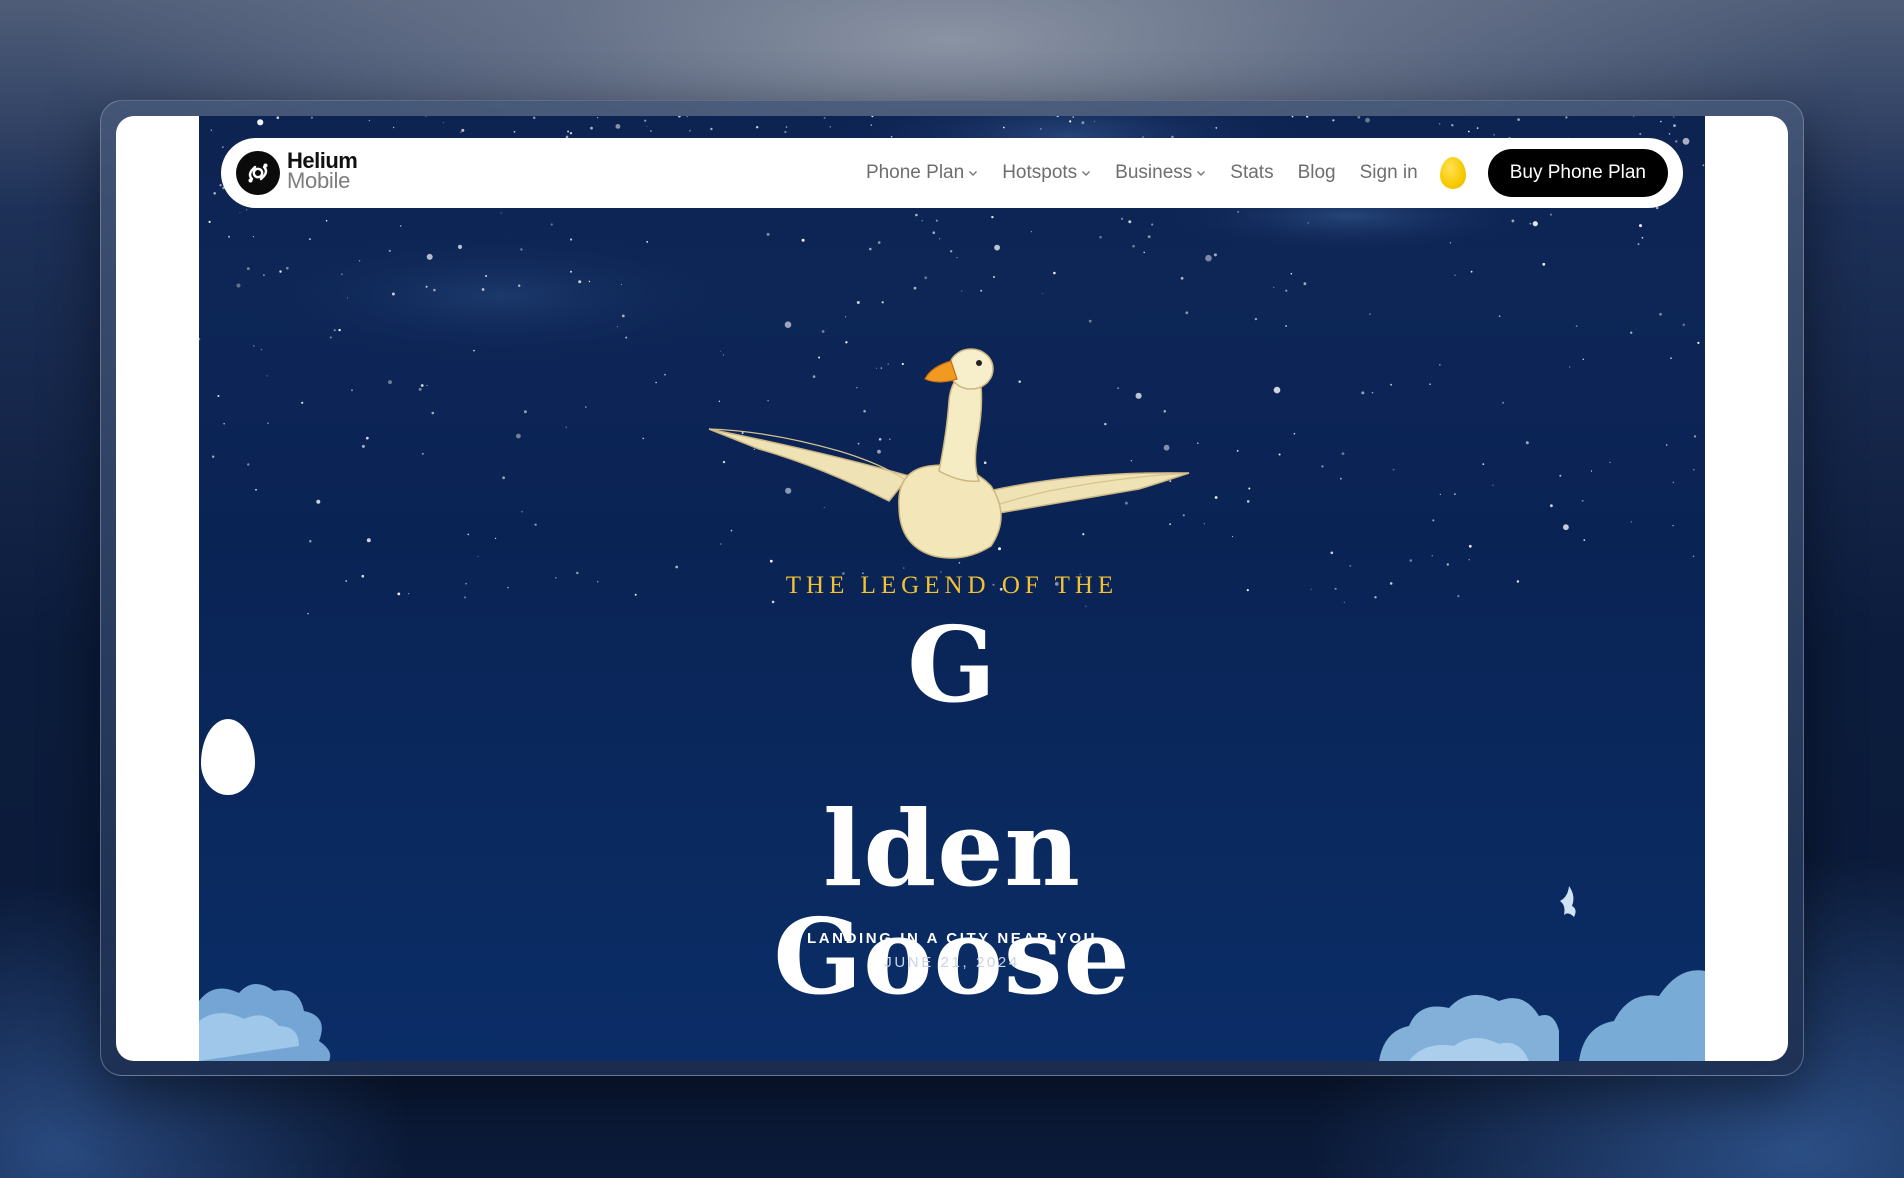 The height and width of the screenshot is (1178, 1904). Describe the element at coordinates (1389, 173) in the screenshot. I see `nav-item-sign-in: Sign in` at that location.